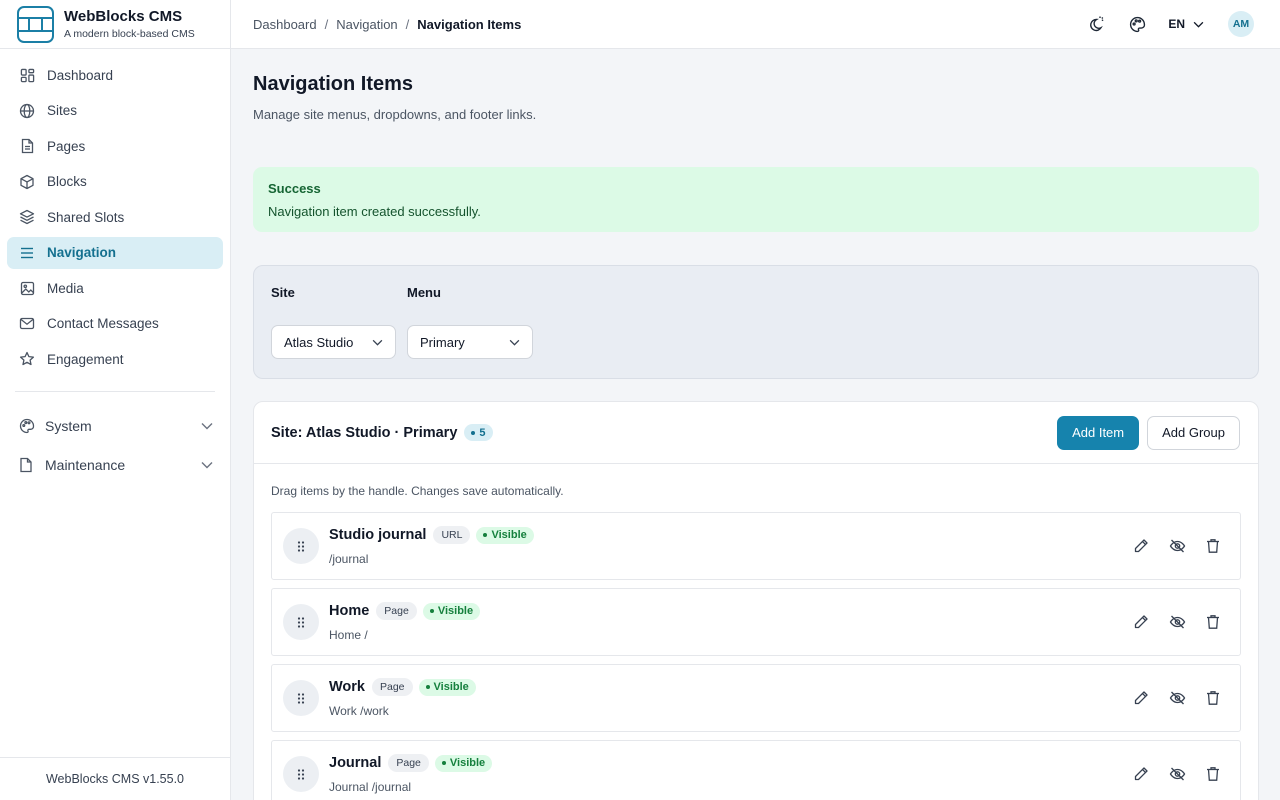  Describe the element at coordinates (1098, 432) in the screenshot. I see `add-item-button: Add Item` at that location.